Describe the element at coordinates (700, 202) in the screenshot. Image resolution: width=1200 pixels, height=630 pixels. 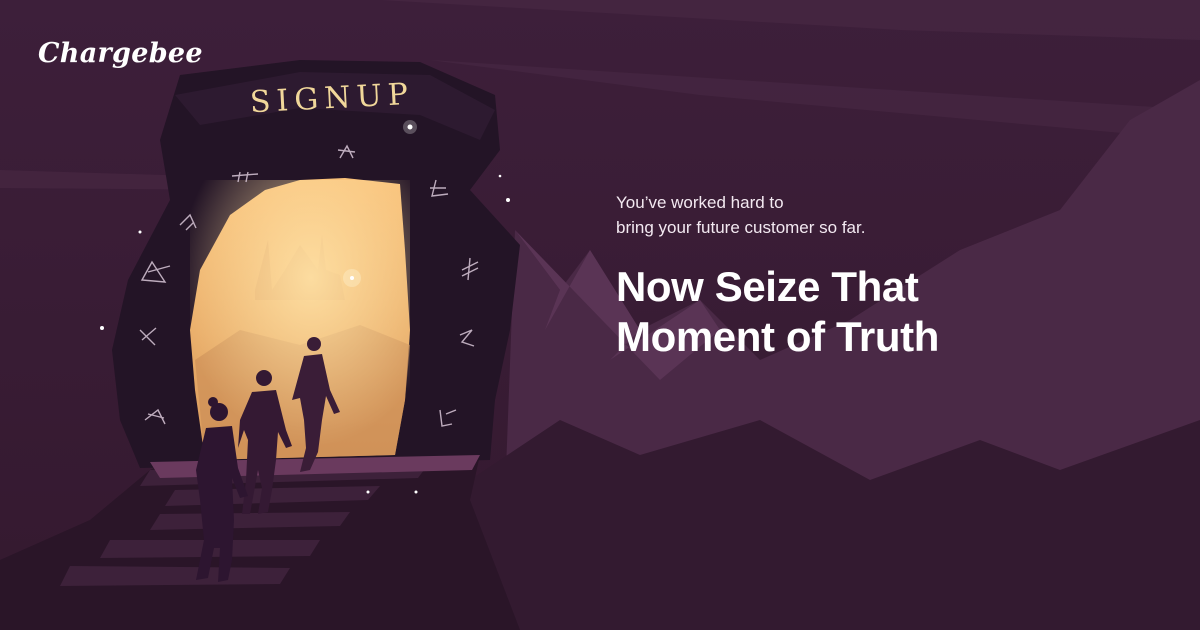
I see `hero-subtitle-line: You’ve worked hard to` at that location.